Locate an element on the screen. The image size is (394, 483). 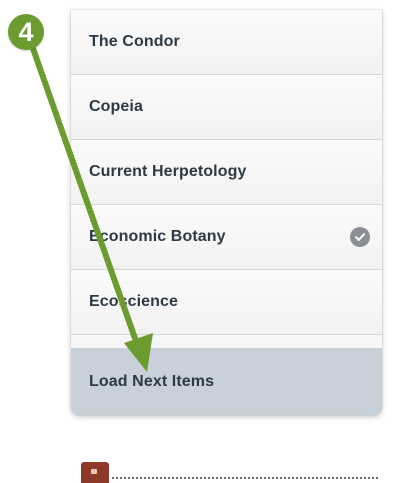
step-number: 4 is located at coordinates (26, 31).